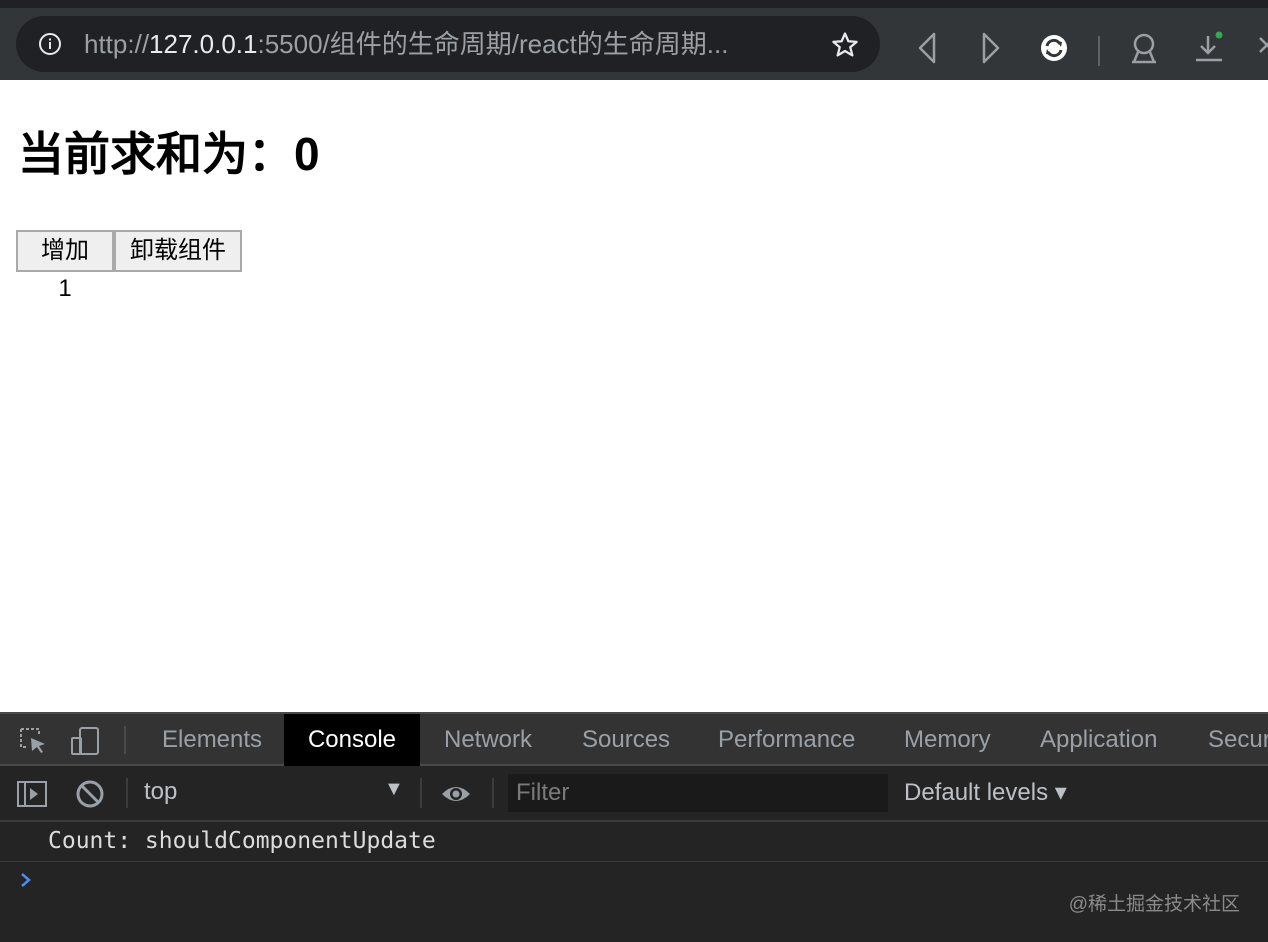 Image resolution: width=1268 pixels, height=942 pixels. What do you see at coordinates (394, 789) in the screenshot?
I see `context-dropdown-icon: ▼` at bounding box center [394, 789].